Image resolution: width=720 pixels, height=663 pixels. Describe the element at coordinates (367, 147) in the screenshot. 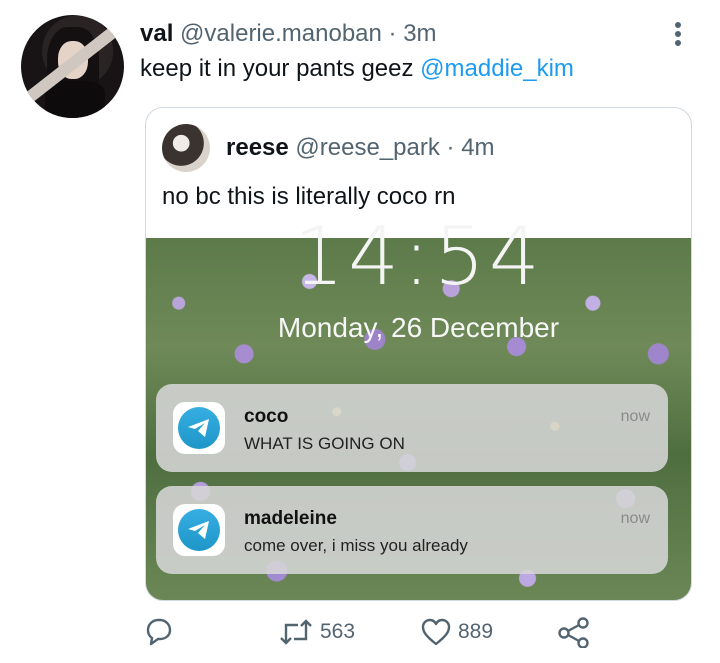

I see `quoted-author-handle: @reese_park` at that location.